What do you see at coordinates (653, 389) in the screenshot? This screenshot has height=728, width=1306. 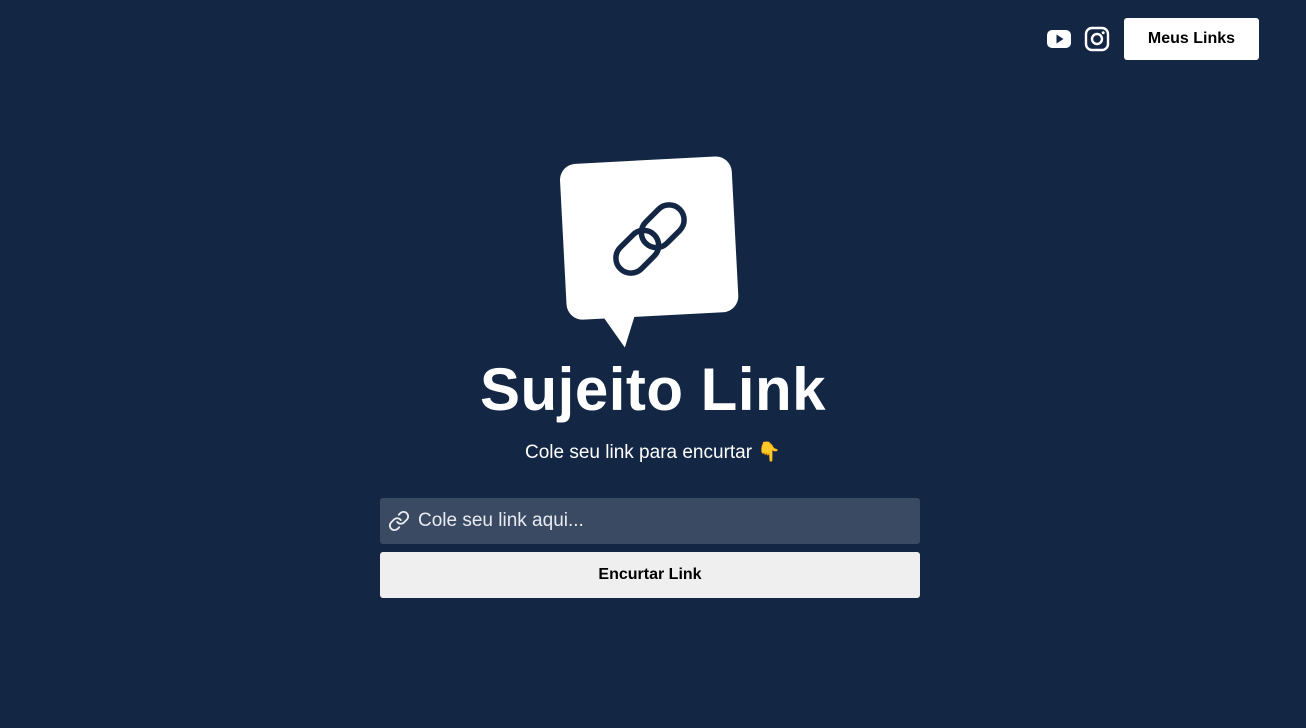 I see `page-title: Sujeito Link` at bounding box center [653, 389].